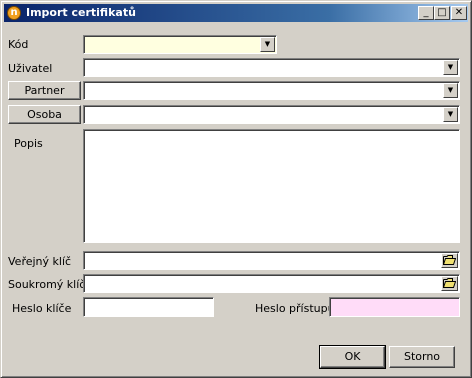  I want to click on maximize-icon: □, so click(442, 12).